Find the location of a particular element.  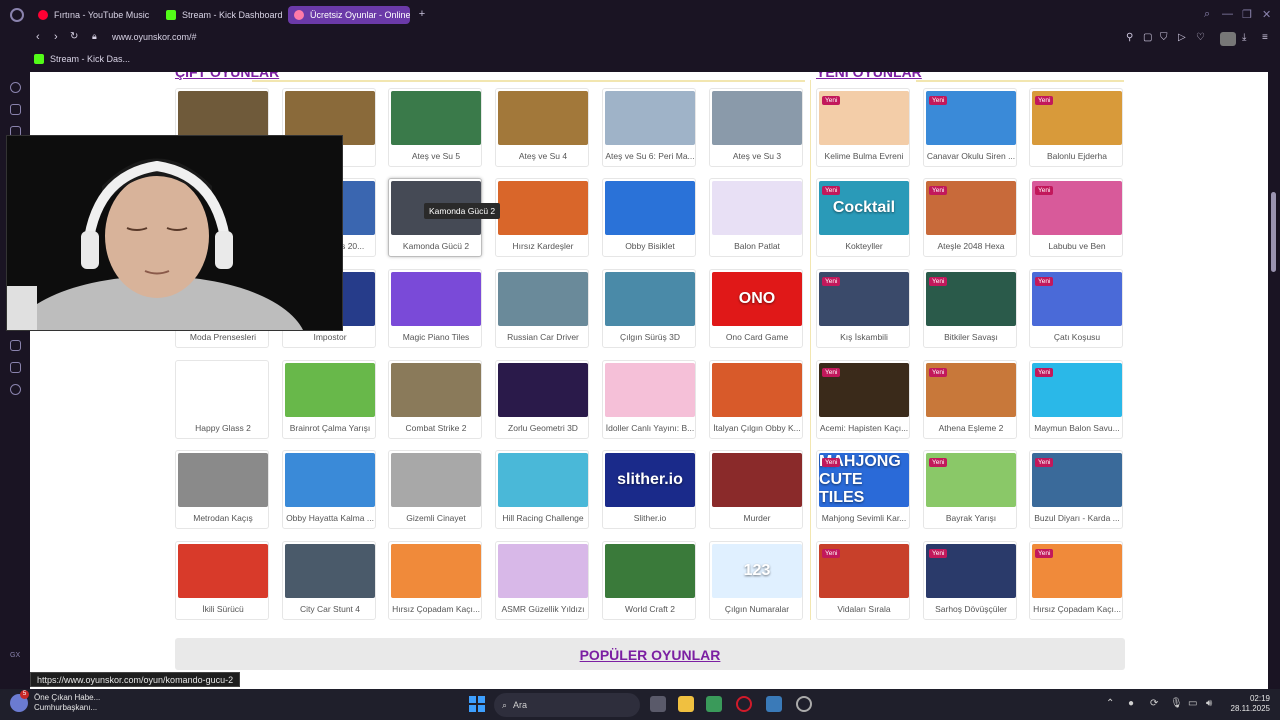

game-title: Slither.io is located at coordinates (650, 518).